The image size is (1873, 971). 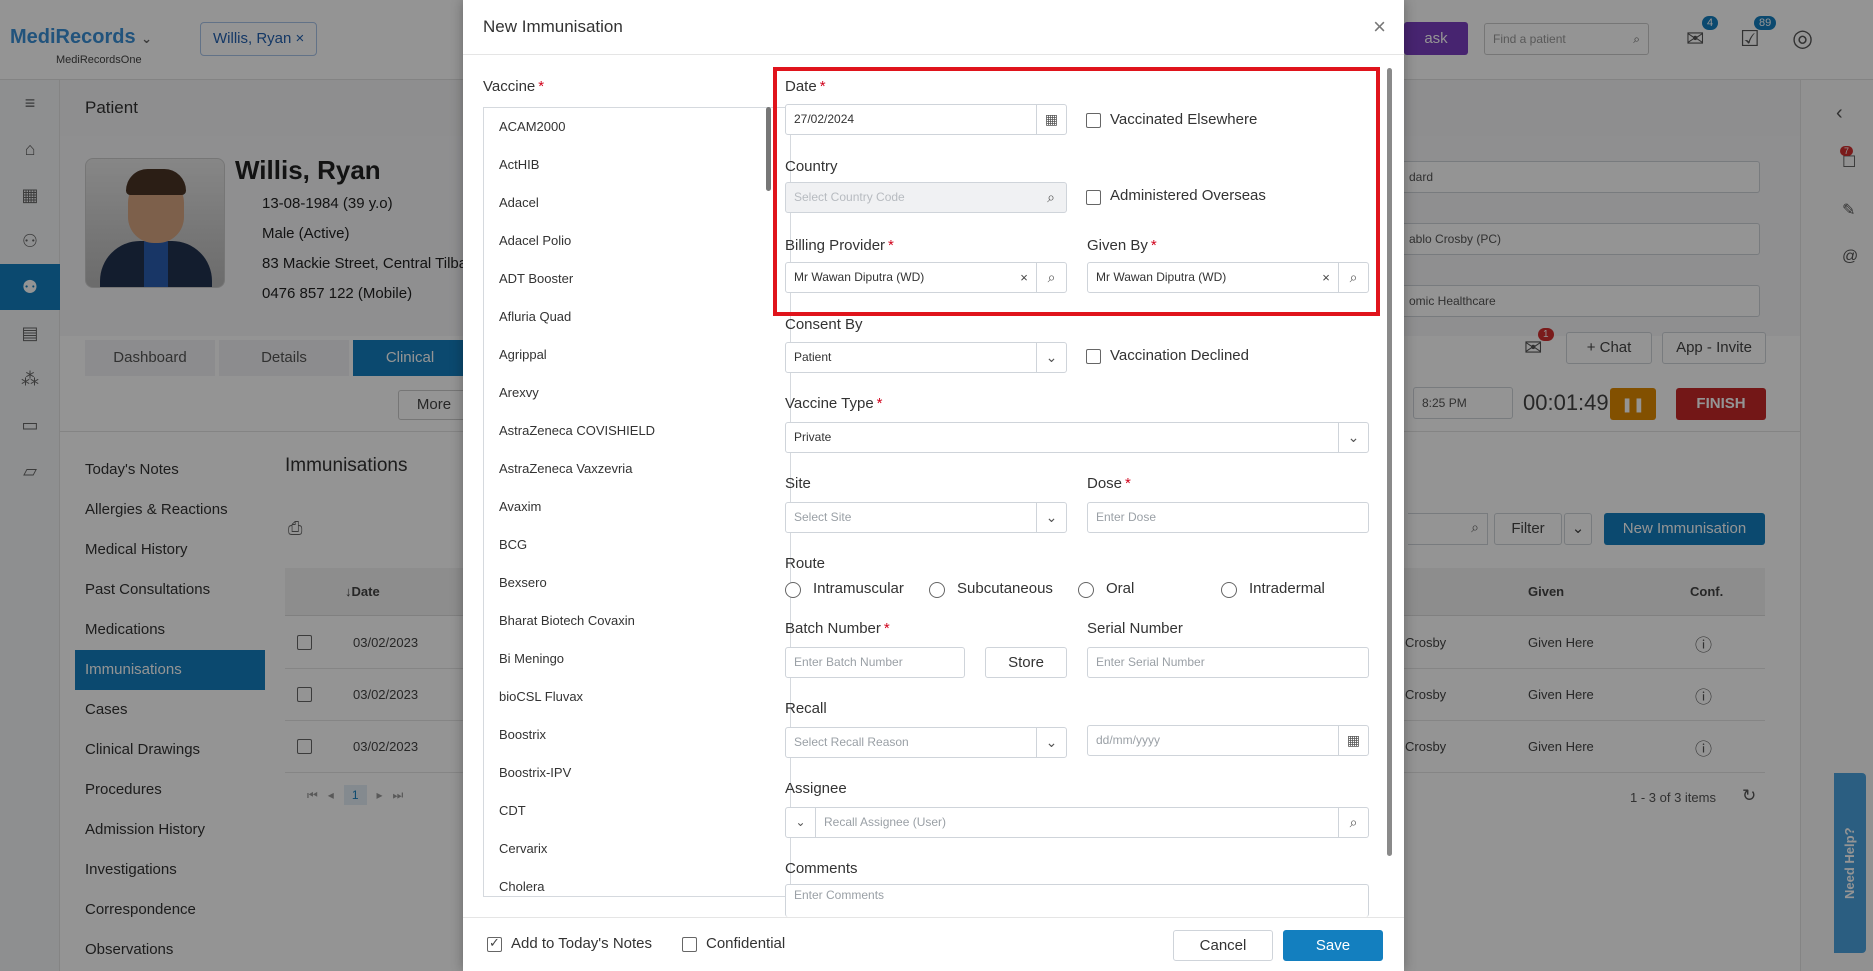 What do you see at coordinates (637, 431) in the screenshot?
I see `vaccine-list-item: AstraZeneca COVISHIELD` at bounding box center [637, 431].